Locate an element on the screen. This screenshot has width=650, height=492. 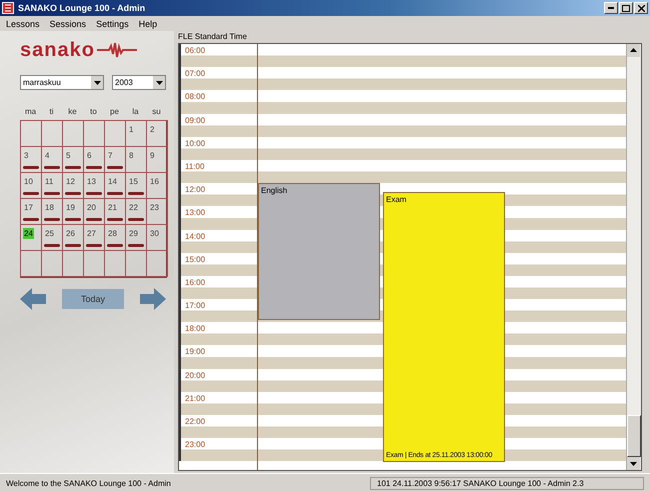
calendar-day: 6 is located at coordinates (89, 155).